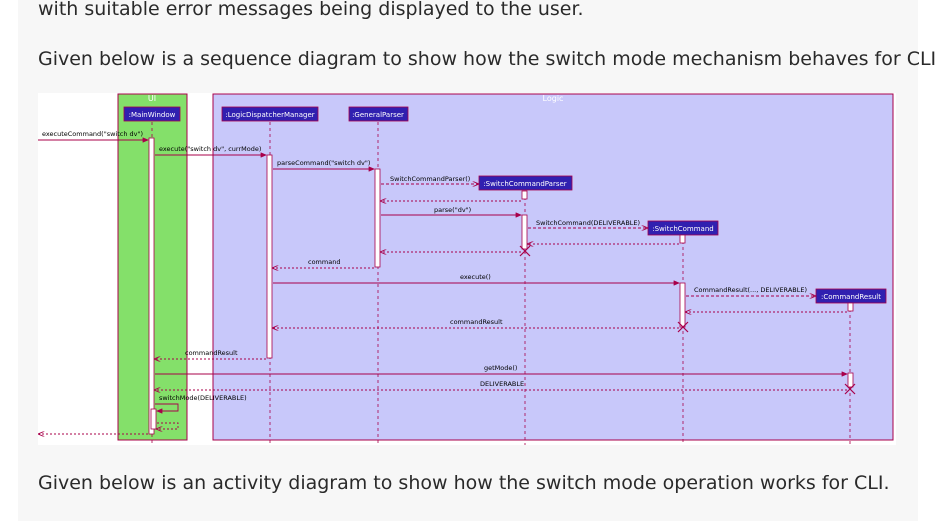 The height and width of the screenshot is (521, 935). What do you see at coordinates (210, 149) in the screenshot?
I see `msg-execute-label: execute("switch dv", currMode)` at bounding box center [210, 149].